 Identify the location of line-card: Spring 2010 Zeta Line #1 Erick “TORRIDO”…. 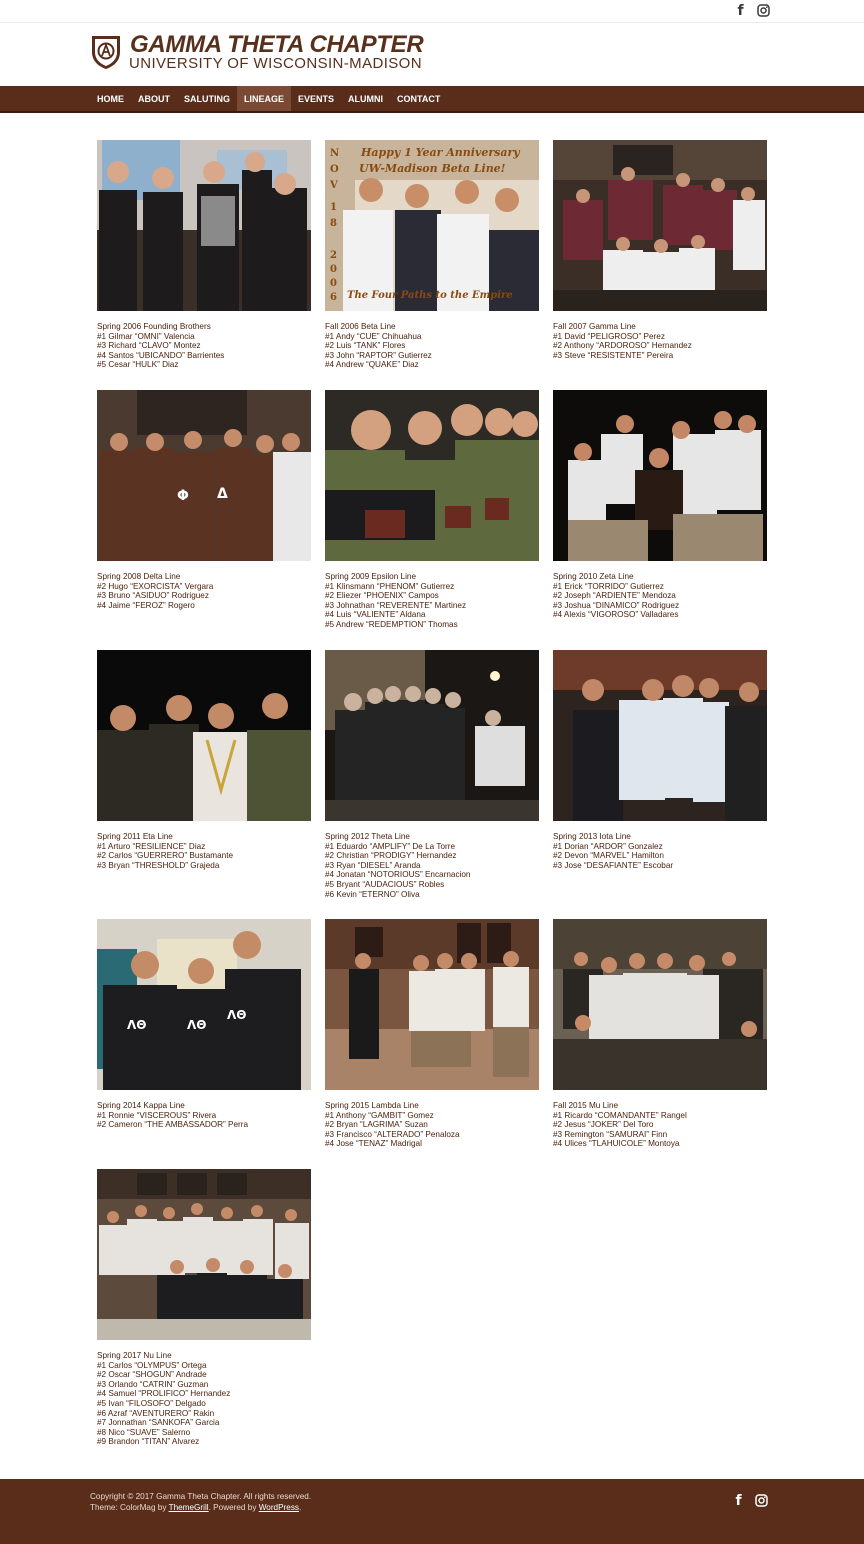
(660, 505).